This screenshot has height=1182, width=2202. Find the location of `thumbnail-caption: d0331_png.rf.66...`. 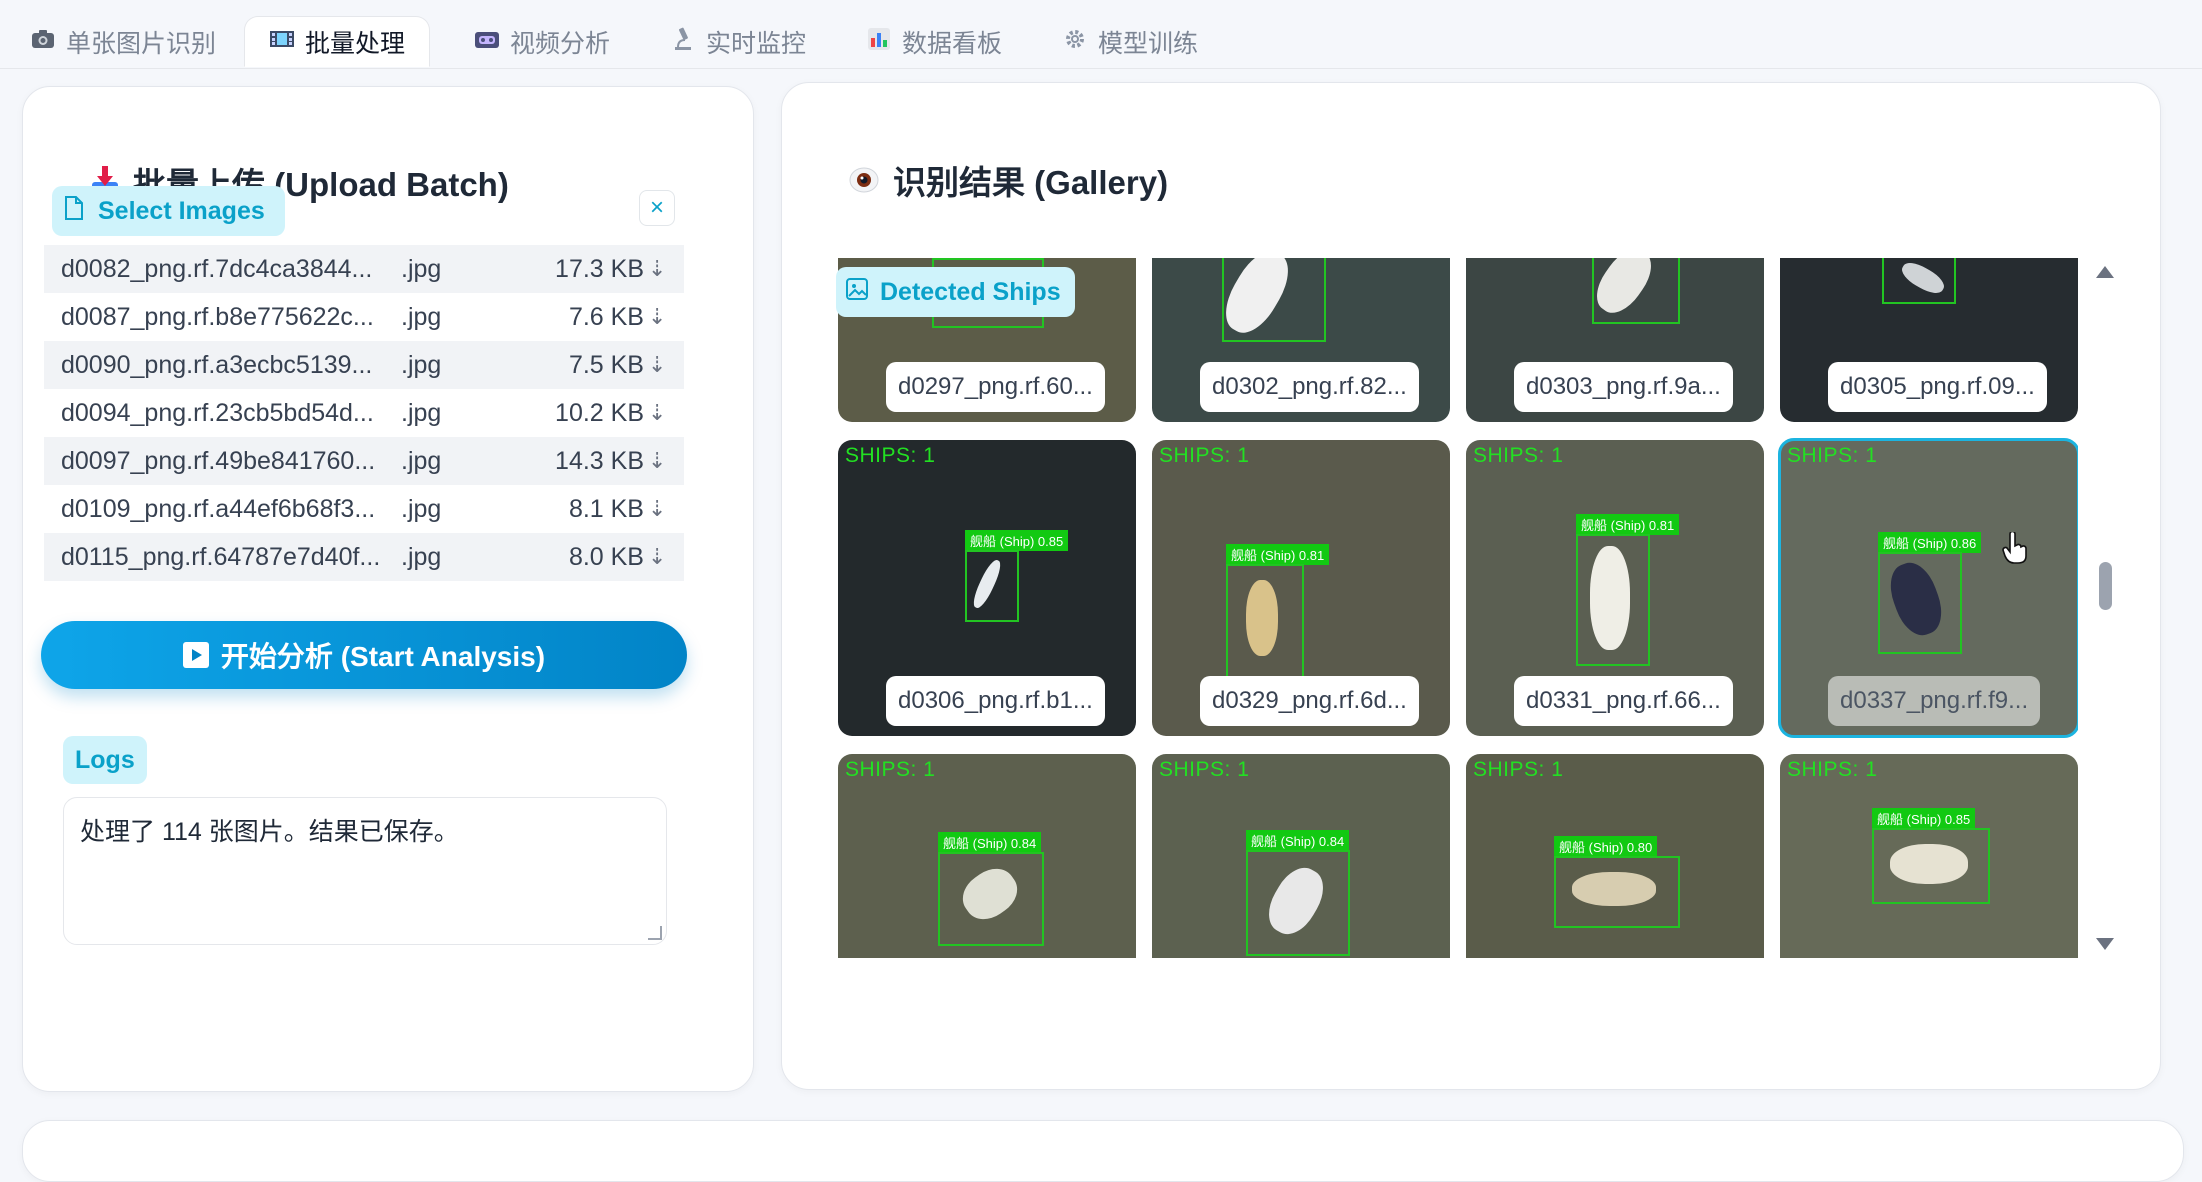

thumbnail-caption: d0331_png.rf.66... is located at coordinates (1623, 701).